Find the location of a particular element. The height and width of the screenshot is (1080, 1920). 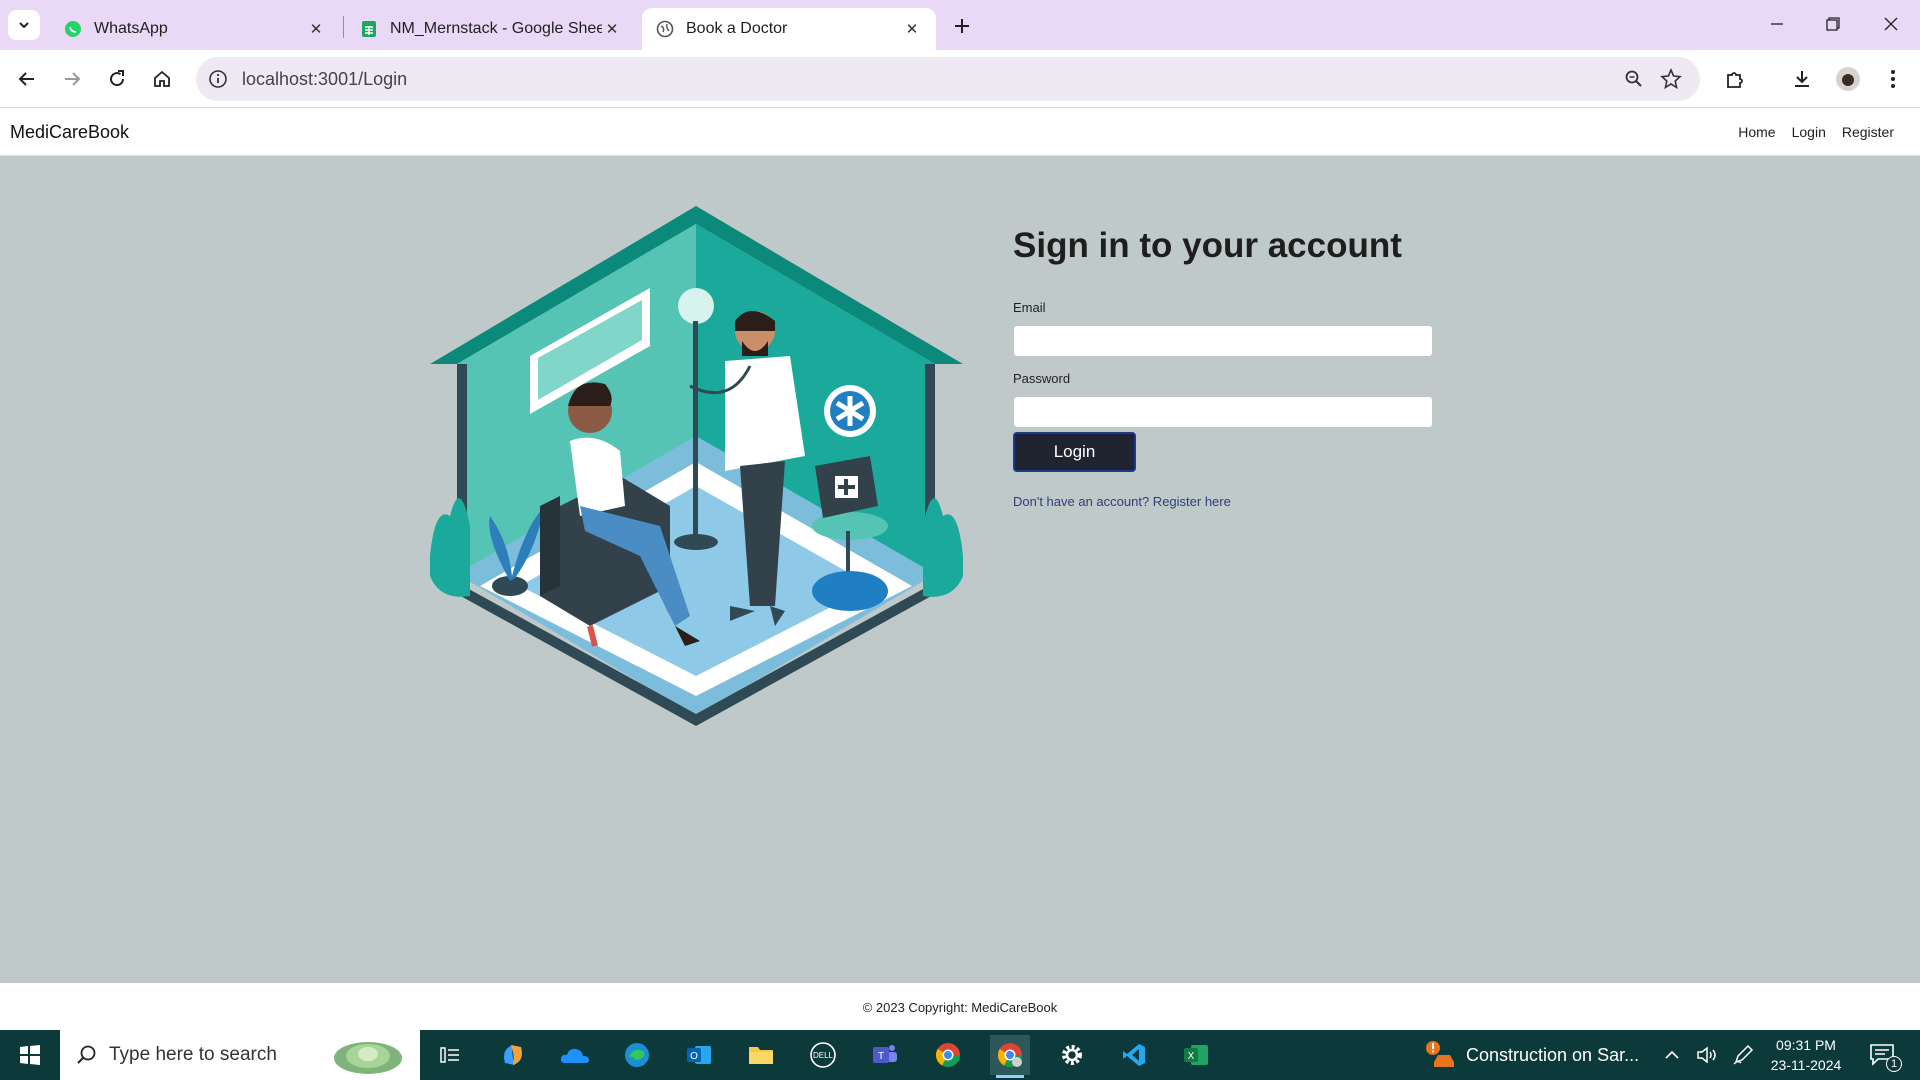

plus-icon is located at coordinates (962, 26).